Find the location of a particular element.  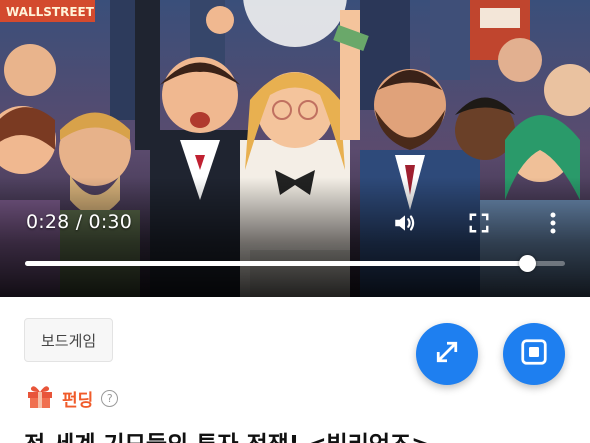

expand-arrows-icon is located at coordinates (447, 354).